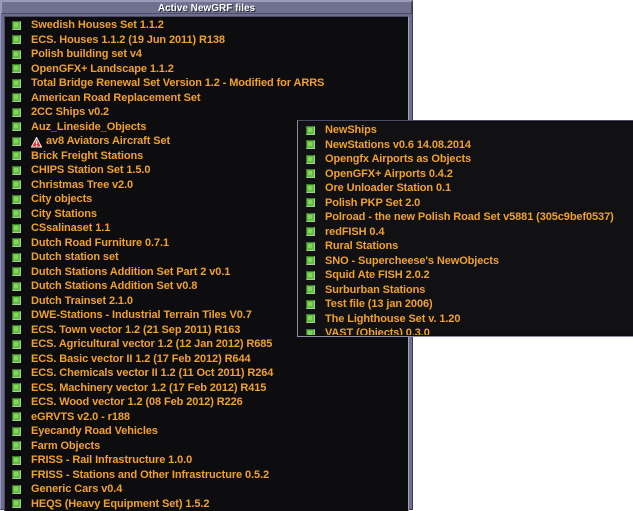 This screenshot has width=633, height=511. Describe the element at coordinates (100, 243) in the screenshot. I see `newgrf-item-label: Dutch Road Furniture 0.7.1` at that location.